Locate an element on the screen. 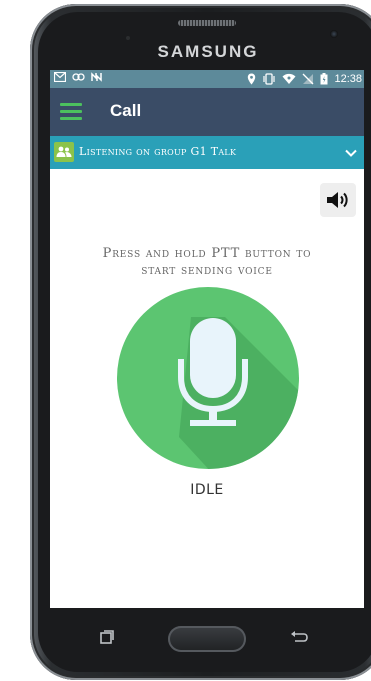 This screenshot has height=681, width=371. microphone-icon is located at coordinates (238, 393).